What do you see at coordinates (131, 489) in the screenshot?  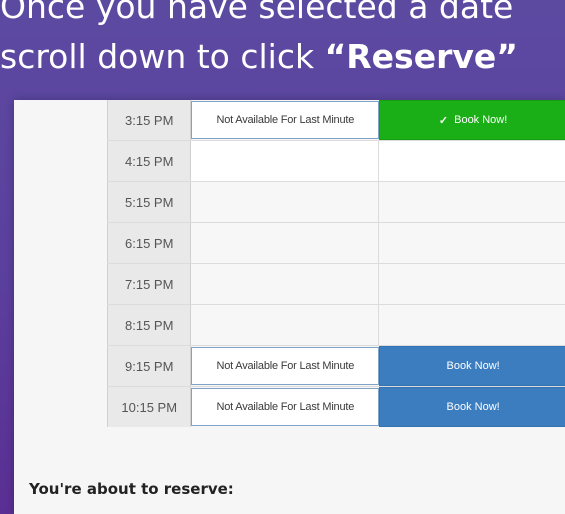 I see `reserve-summary-heading: You're about to reserve:` at bounding box center [131, 489].